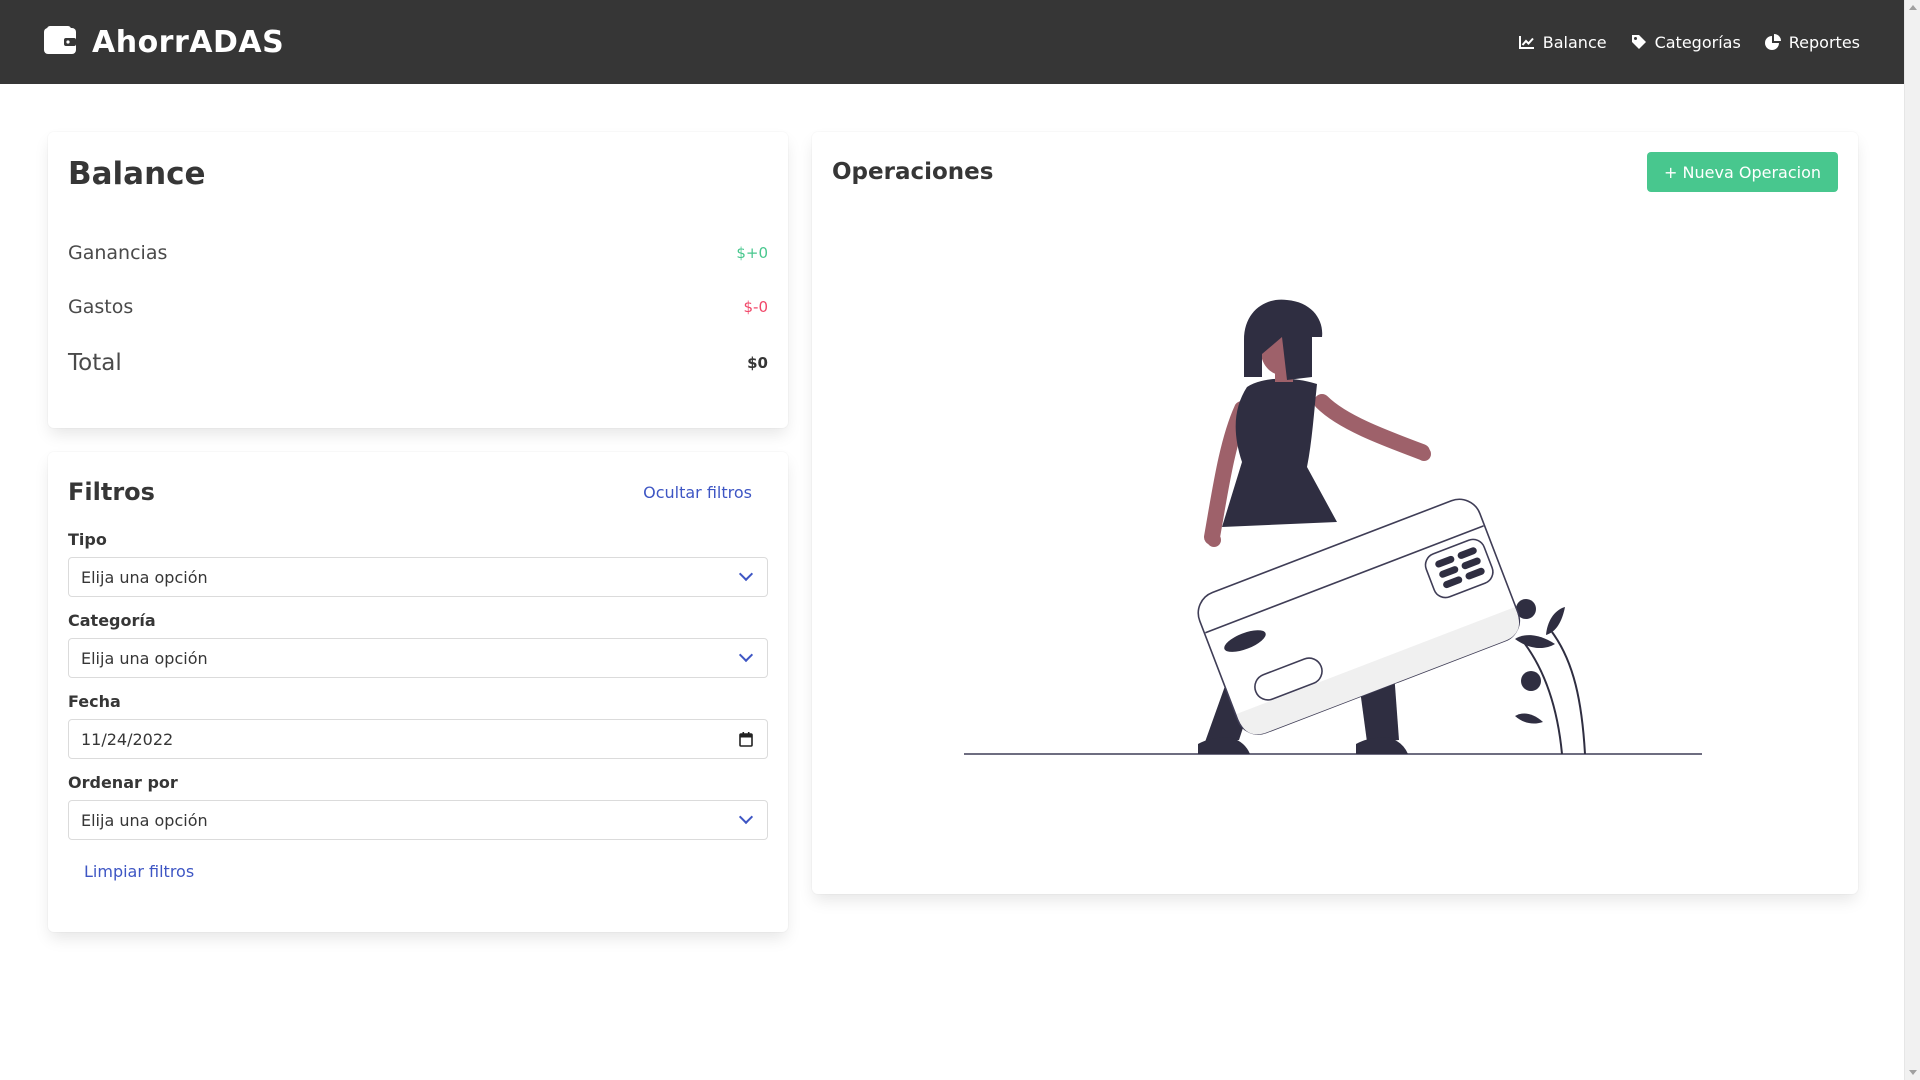  I want to click on operations-header: Operaciones + Nueva Operacion, so click(1335, 172).